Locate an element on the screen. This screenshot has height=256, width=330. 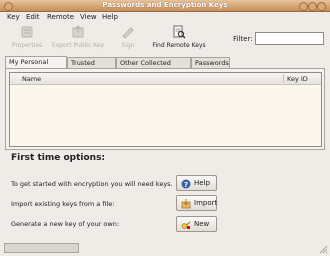
export-label: Export Public Key is located at coordinates (78, 45).